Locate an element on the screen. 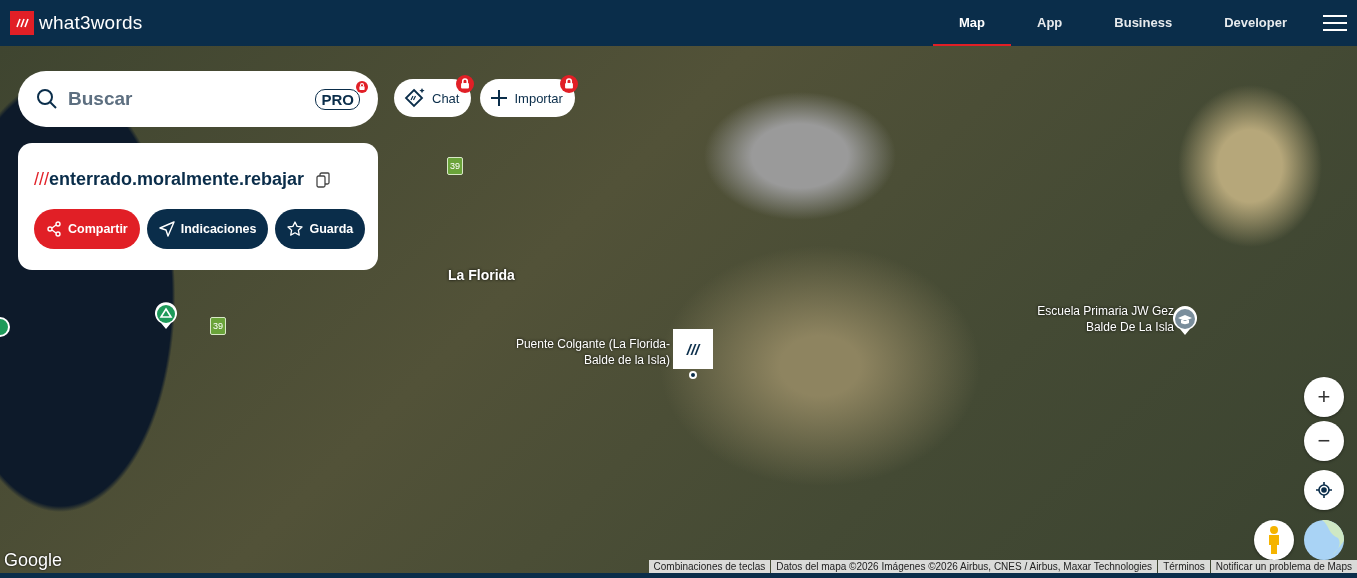 The width and height of the screenshot is (1357, 578). place-label: Puente Colgante (La Florida-Balde de la Isla) is located at coordinates (592, 352).